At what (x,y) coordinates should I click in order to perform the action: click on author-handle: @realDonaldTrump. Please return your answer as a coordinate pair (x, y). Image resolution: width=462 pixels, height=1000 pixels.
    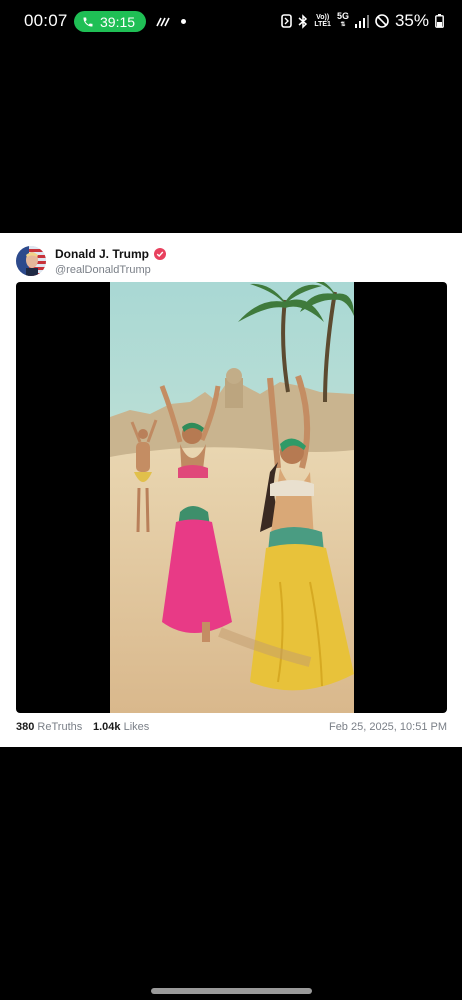
    Looking at the image, I should click on (103, 270).